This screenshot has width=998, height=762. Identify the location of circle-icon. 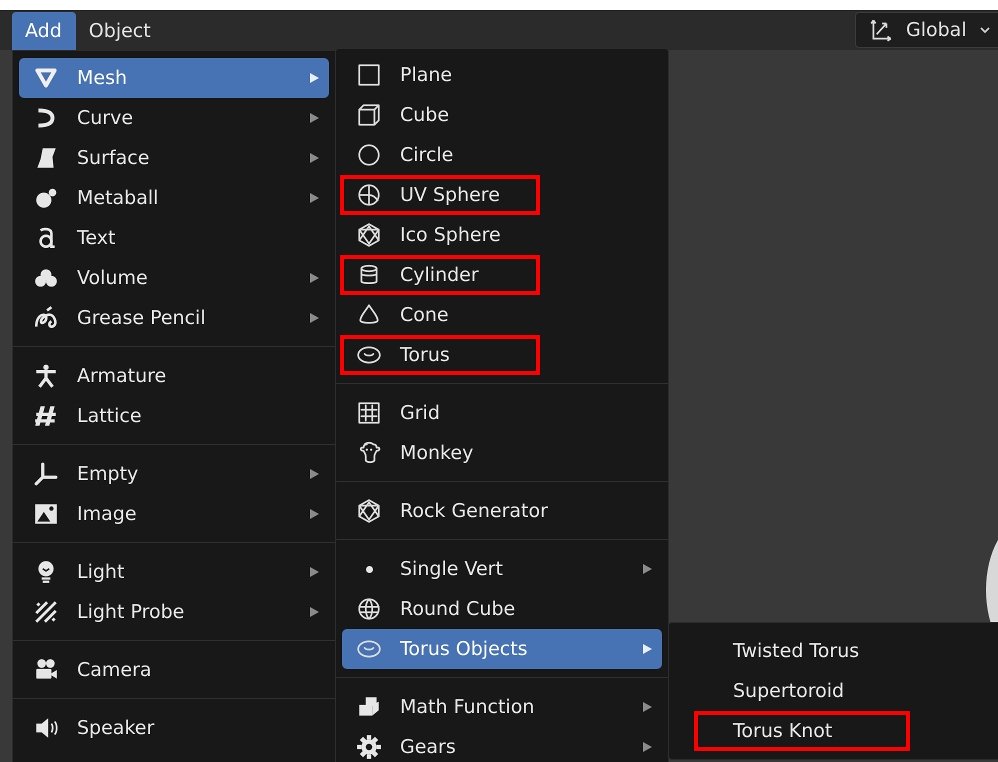
(369, 155).